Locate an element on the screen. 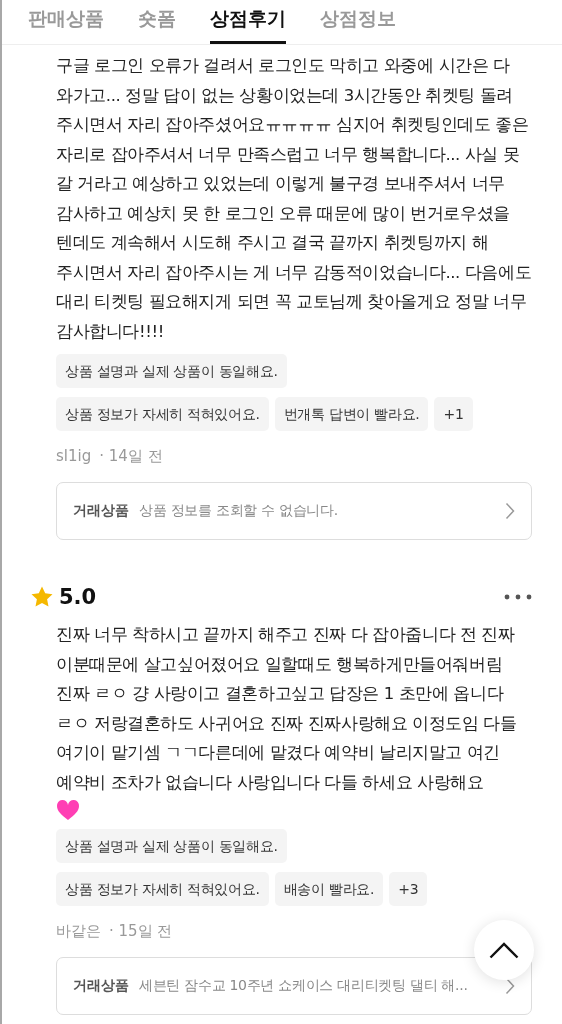  product-name: 상품 정보를 조회할 수 없습니다. is located at coordinates (239, 511).